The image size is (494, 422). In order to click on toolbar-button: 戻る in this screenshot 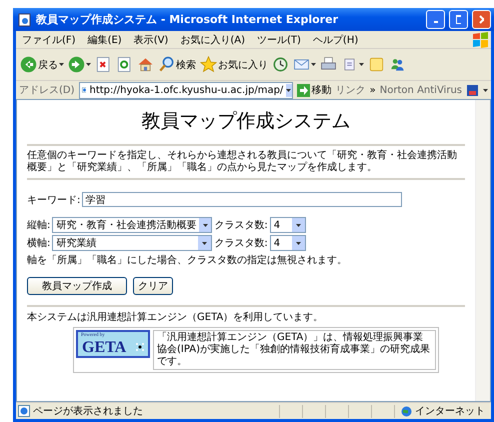, I will do `click(42, 64)`.